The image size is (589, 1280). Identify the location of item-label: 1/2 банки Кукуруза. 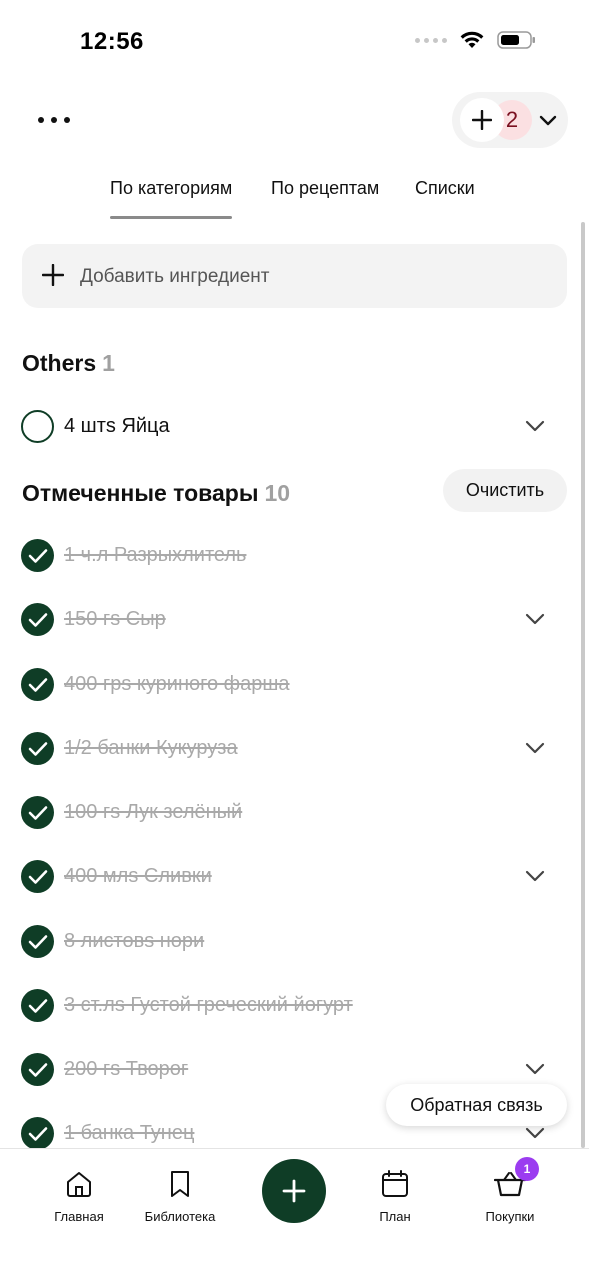
(151, 748).